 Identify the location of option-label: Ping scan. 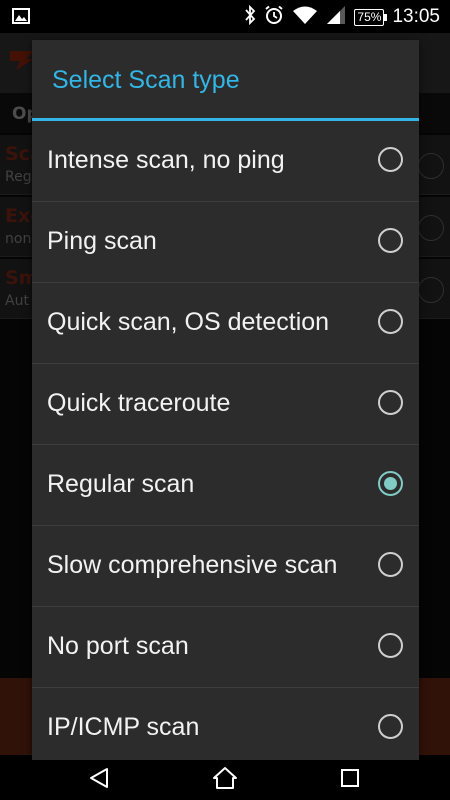
(102, 241).